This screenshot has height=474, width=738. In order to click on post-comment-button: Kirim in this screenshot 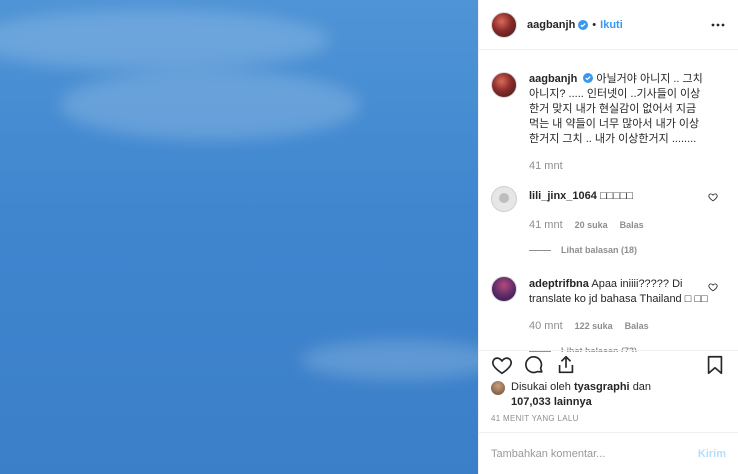, I will do `click(712, 454)`.